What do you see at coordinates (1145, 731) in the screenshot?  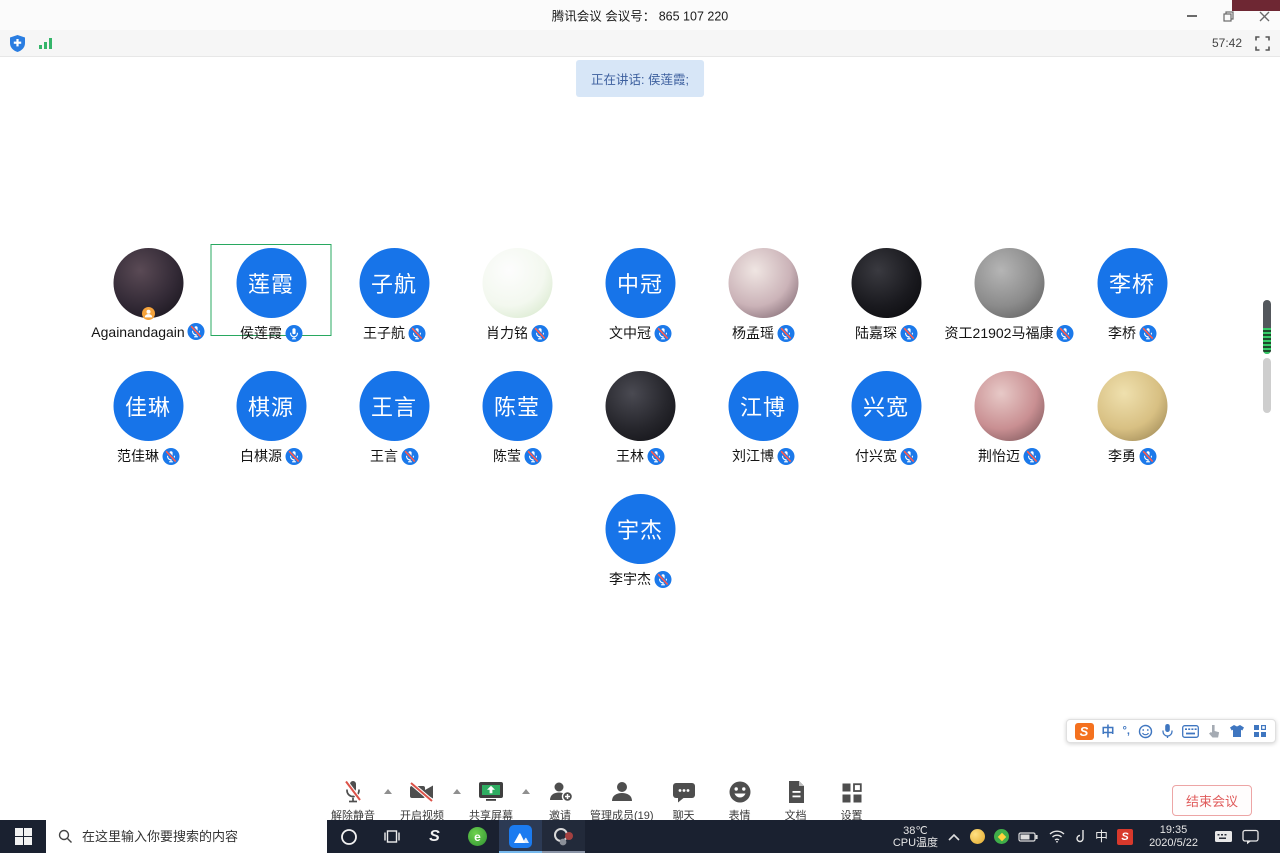 I see `emoji-picker-icon` at bounding box center [1145, 731].